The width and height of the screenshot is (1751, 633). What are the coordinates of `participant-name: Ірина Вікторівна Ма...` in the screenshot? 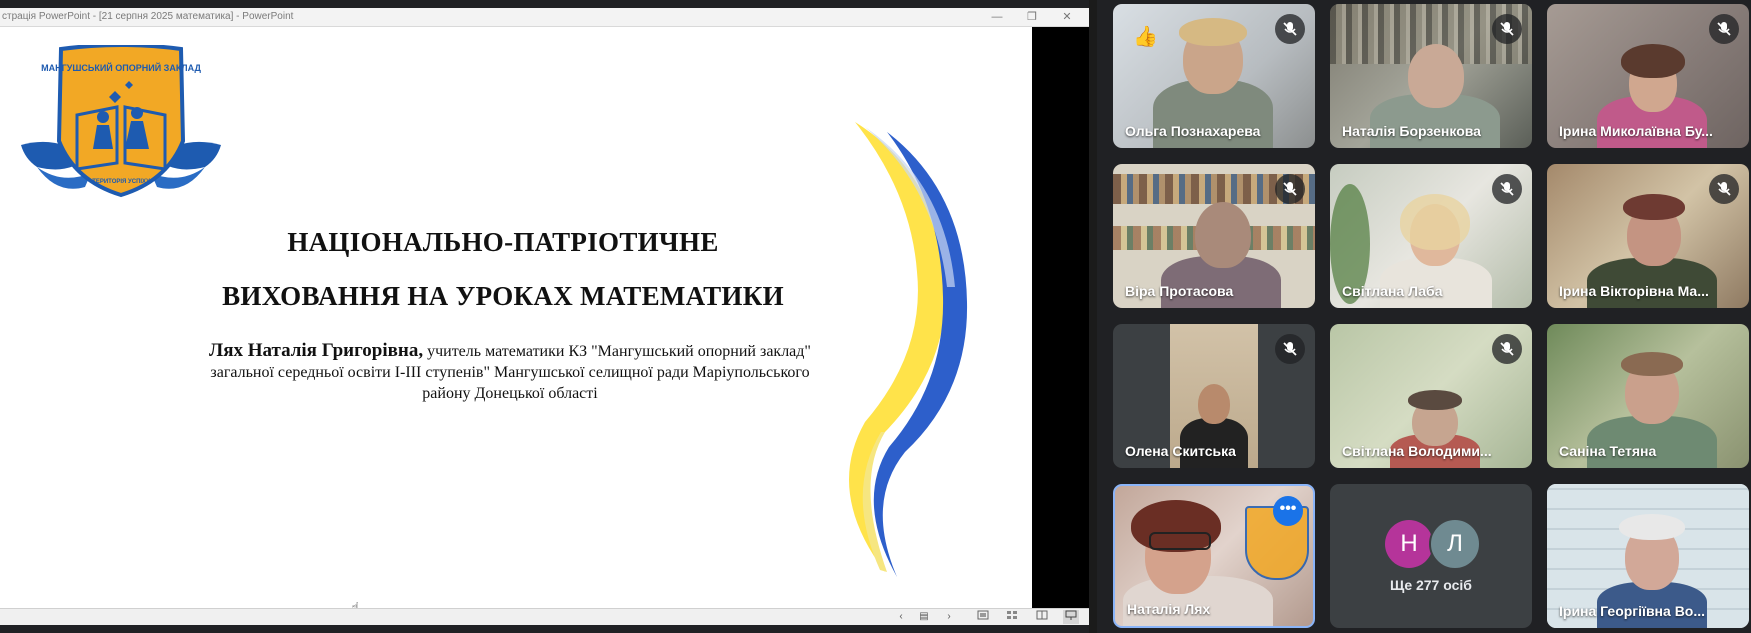 It's located at (1634, 291).